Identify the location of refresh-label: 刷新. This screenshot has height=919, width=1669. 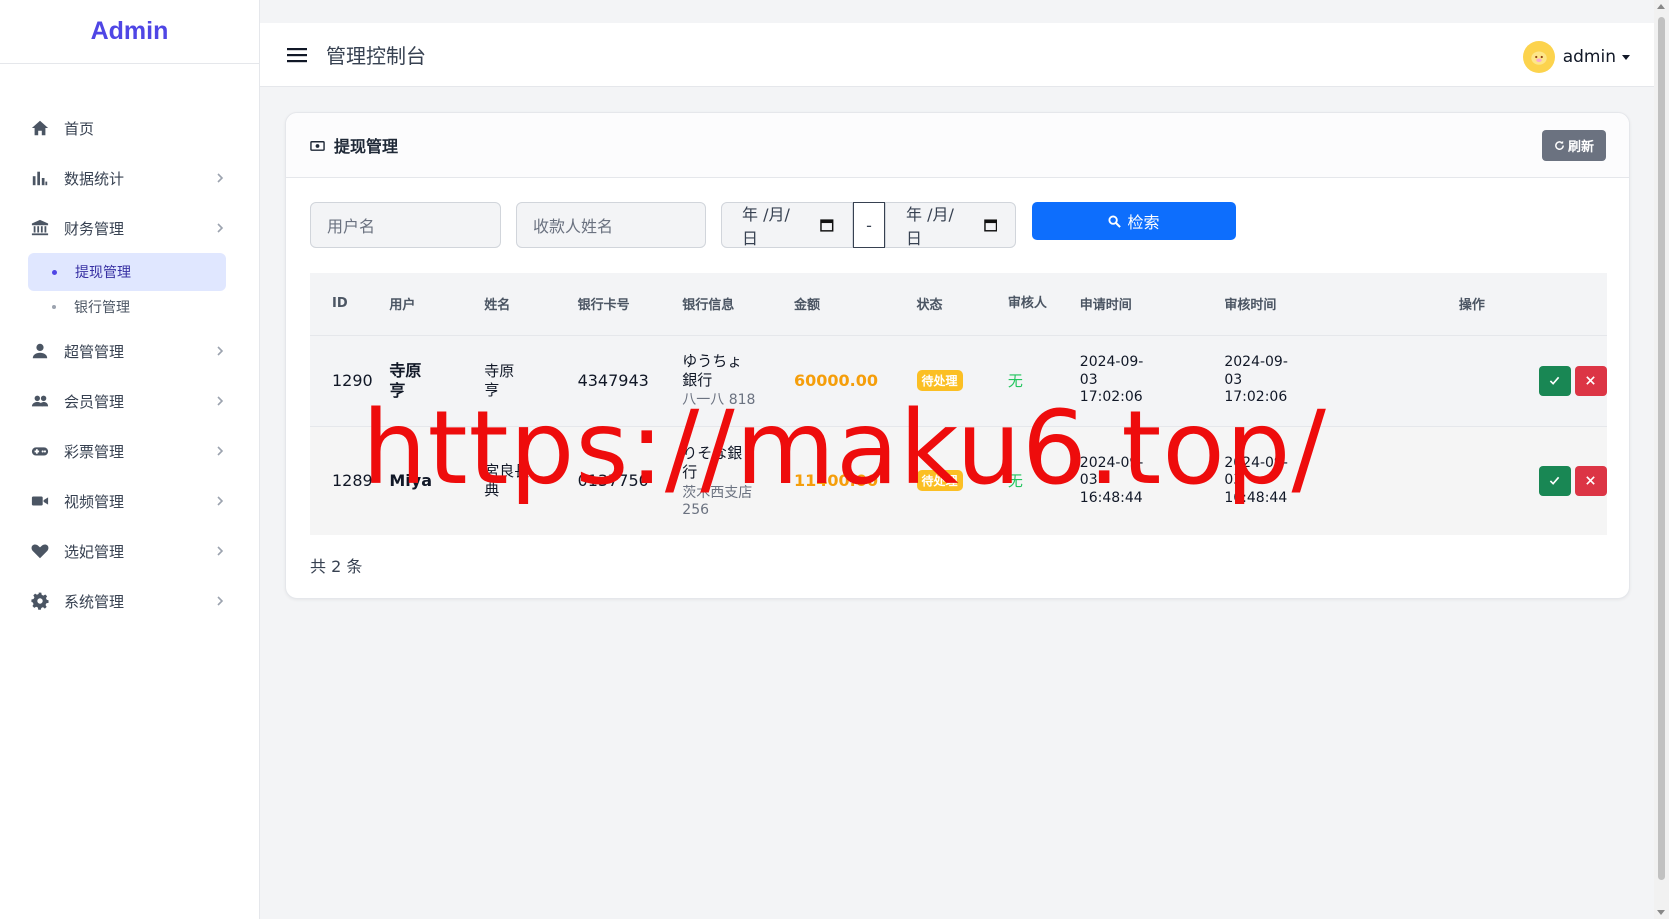
(1580, 146).